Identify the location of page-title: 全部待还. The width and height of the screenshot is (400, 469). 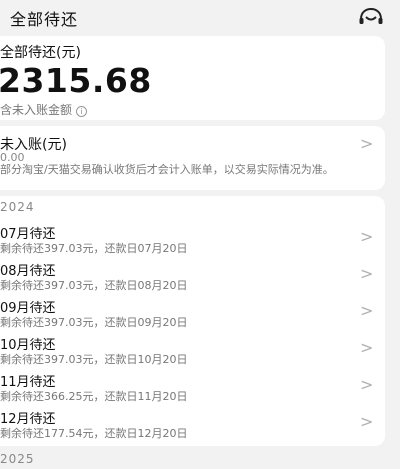
(44, 19).